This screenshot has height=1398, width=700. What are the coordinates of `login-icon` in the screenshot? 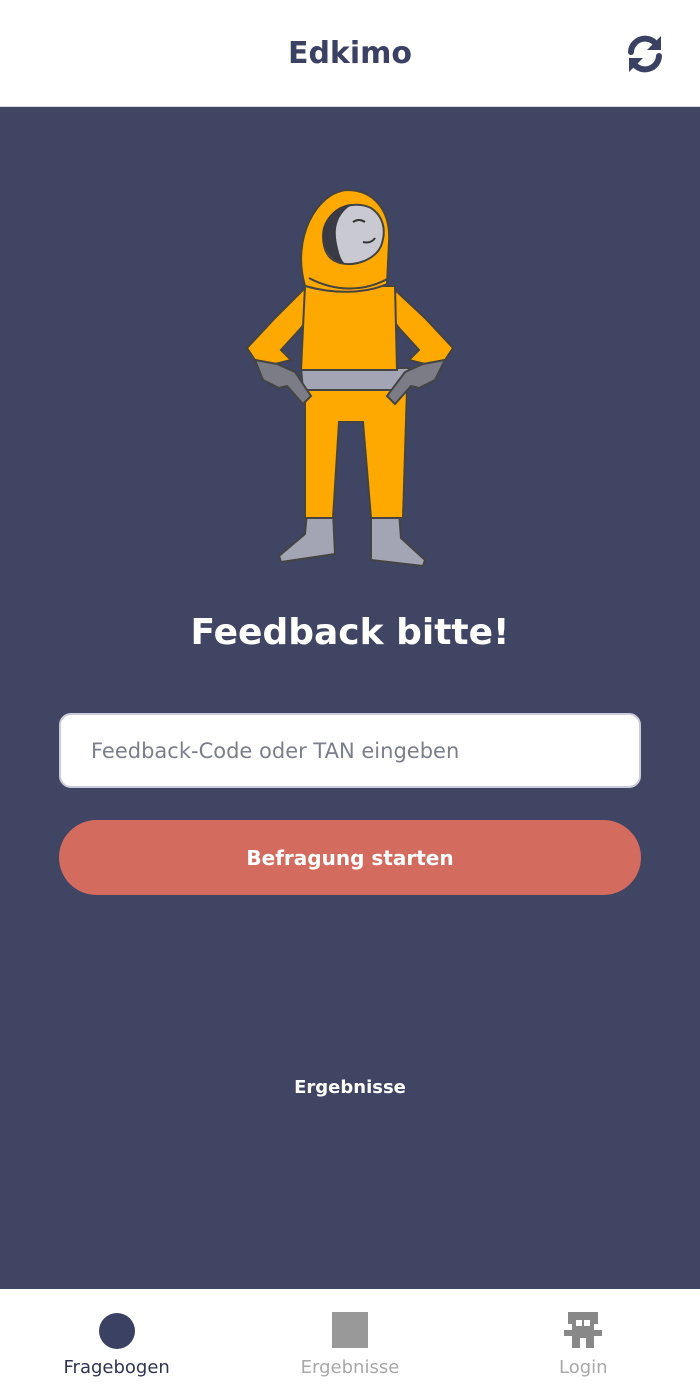 It's located at (583, 1330).